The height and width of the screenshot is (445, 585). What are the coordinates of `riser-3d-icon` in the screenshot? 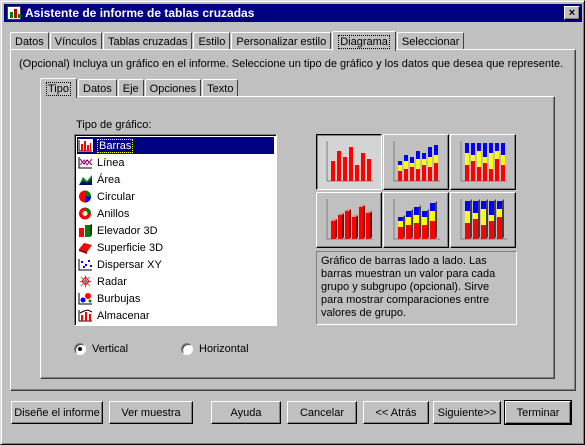 It's located at (85, 230).